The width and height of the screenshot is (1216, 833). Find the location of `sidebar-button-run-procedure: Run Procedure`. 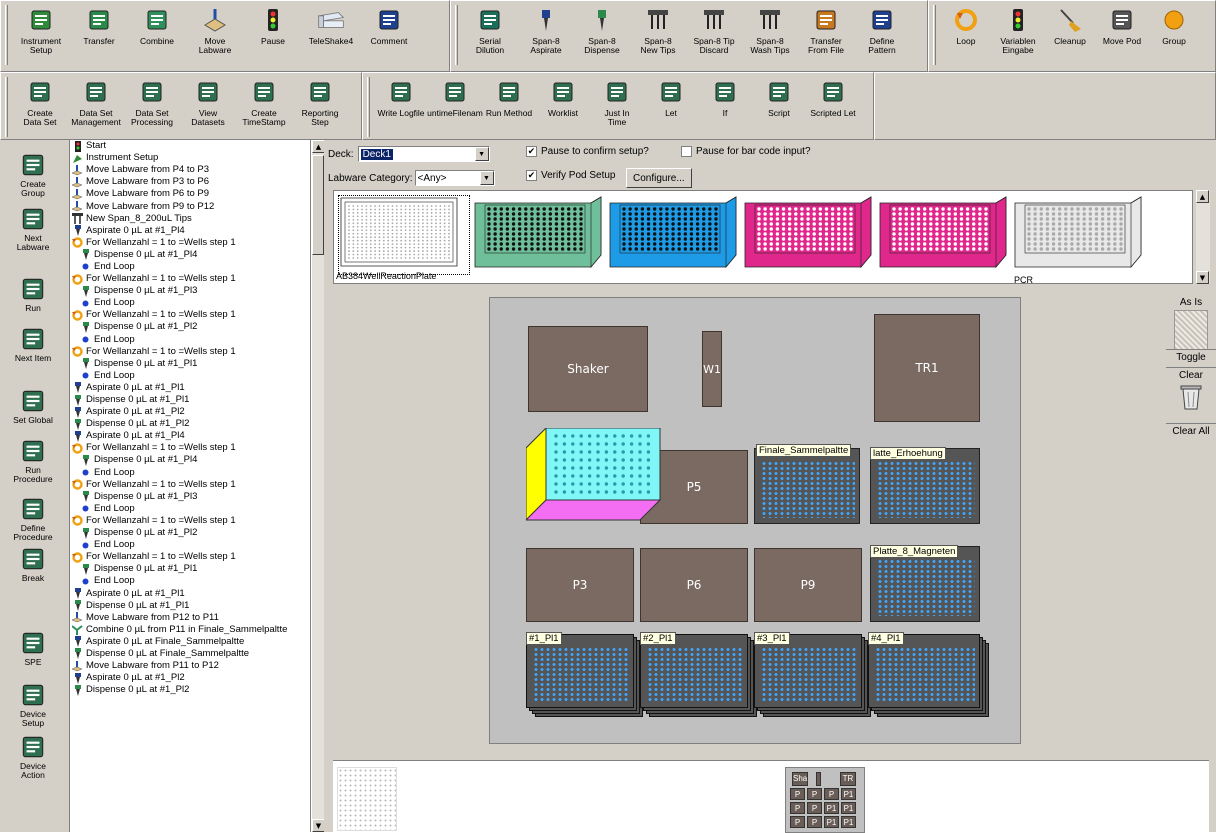

sidebar-button-run-procedure: Run Procedure is located at coordinates (33, 460).